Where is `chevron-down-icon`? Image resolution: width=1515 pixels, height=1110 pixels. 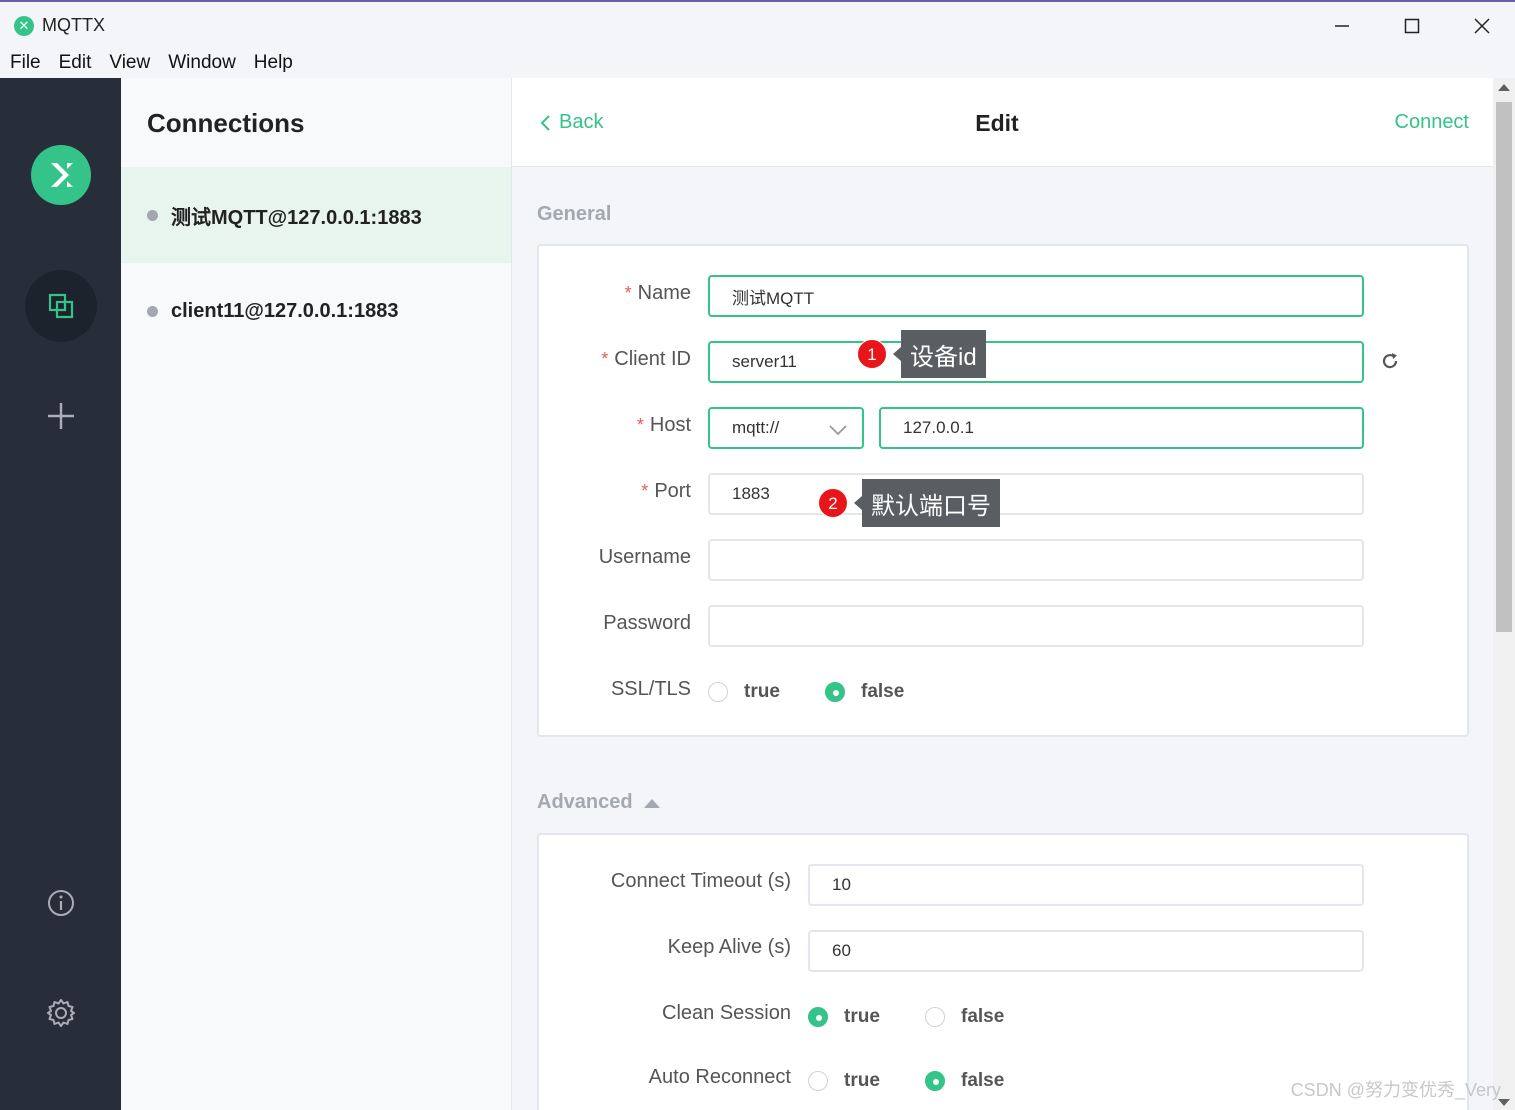 chevron-down-icon is located at coordinates (838, 430).